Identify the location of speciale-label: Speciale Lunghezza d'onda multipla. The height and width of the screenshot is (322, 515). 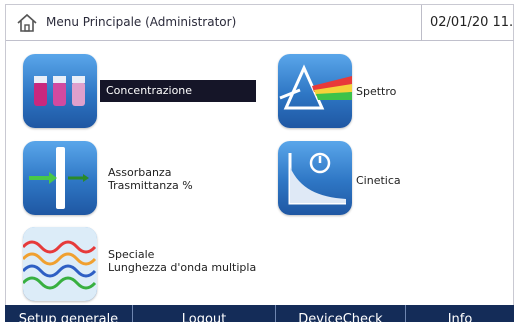
(182, 261).